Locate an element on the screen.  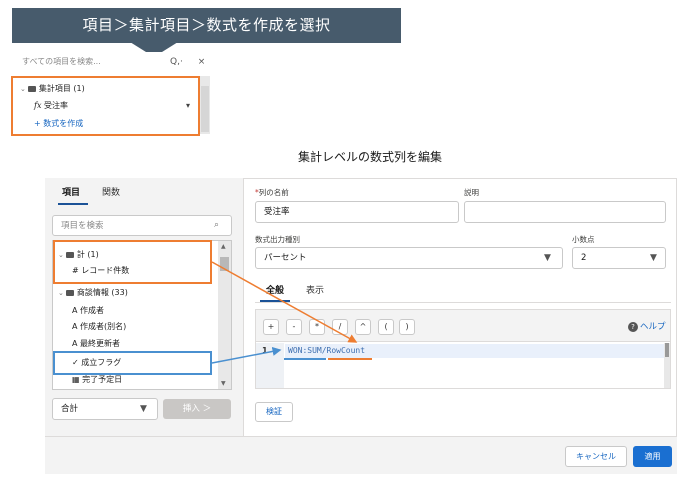
tab-fields: 項目 is located at coordinates (71, 193).